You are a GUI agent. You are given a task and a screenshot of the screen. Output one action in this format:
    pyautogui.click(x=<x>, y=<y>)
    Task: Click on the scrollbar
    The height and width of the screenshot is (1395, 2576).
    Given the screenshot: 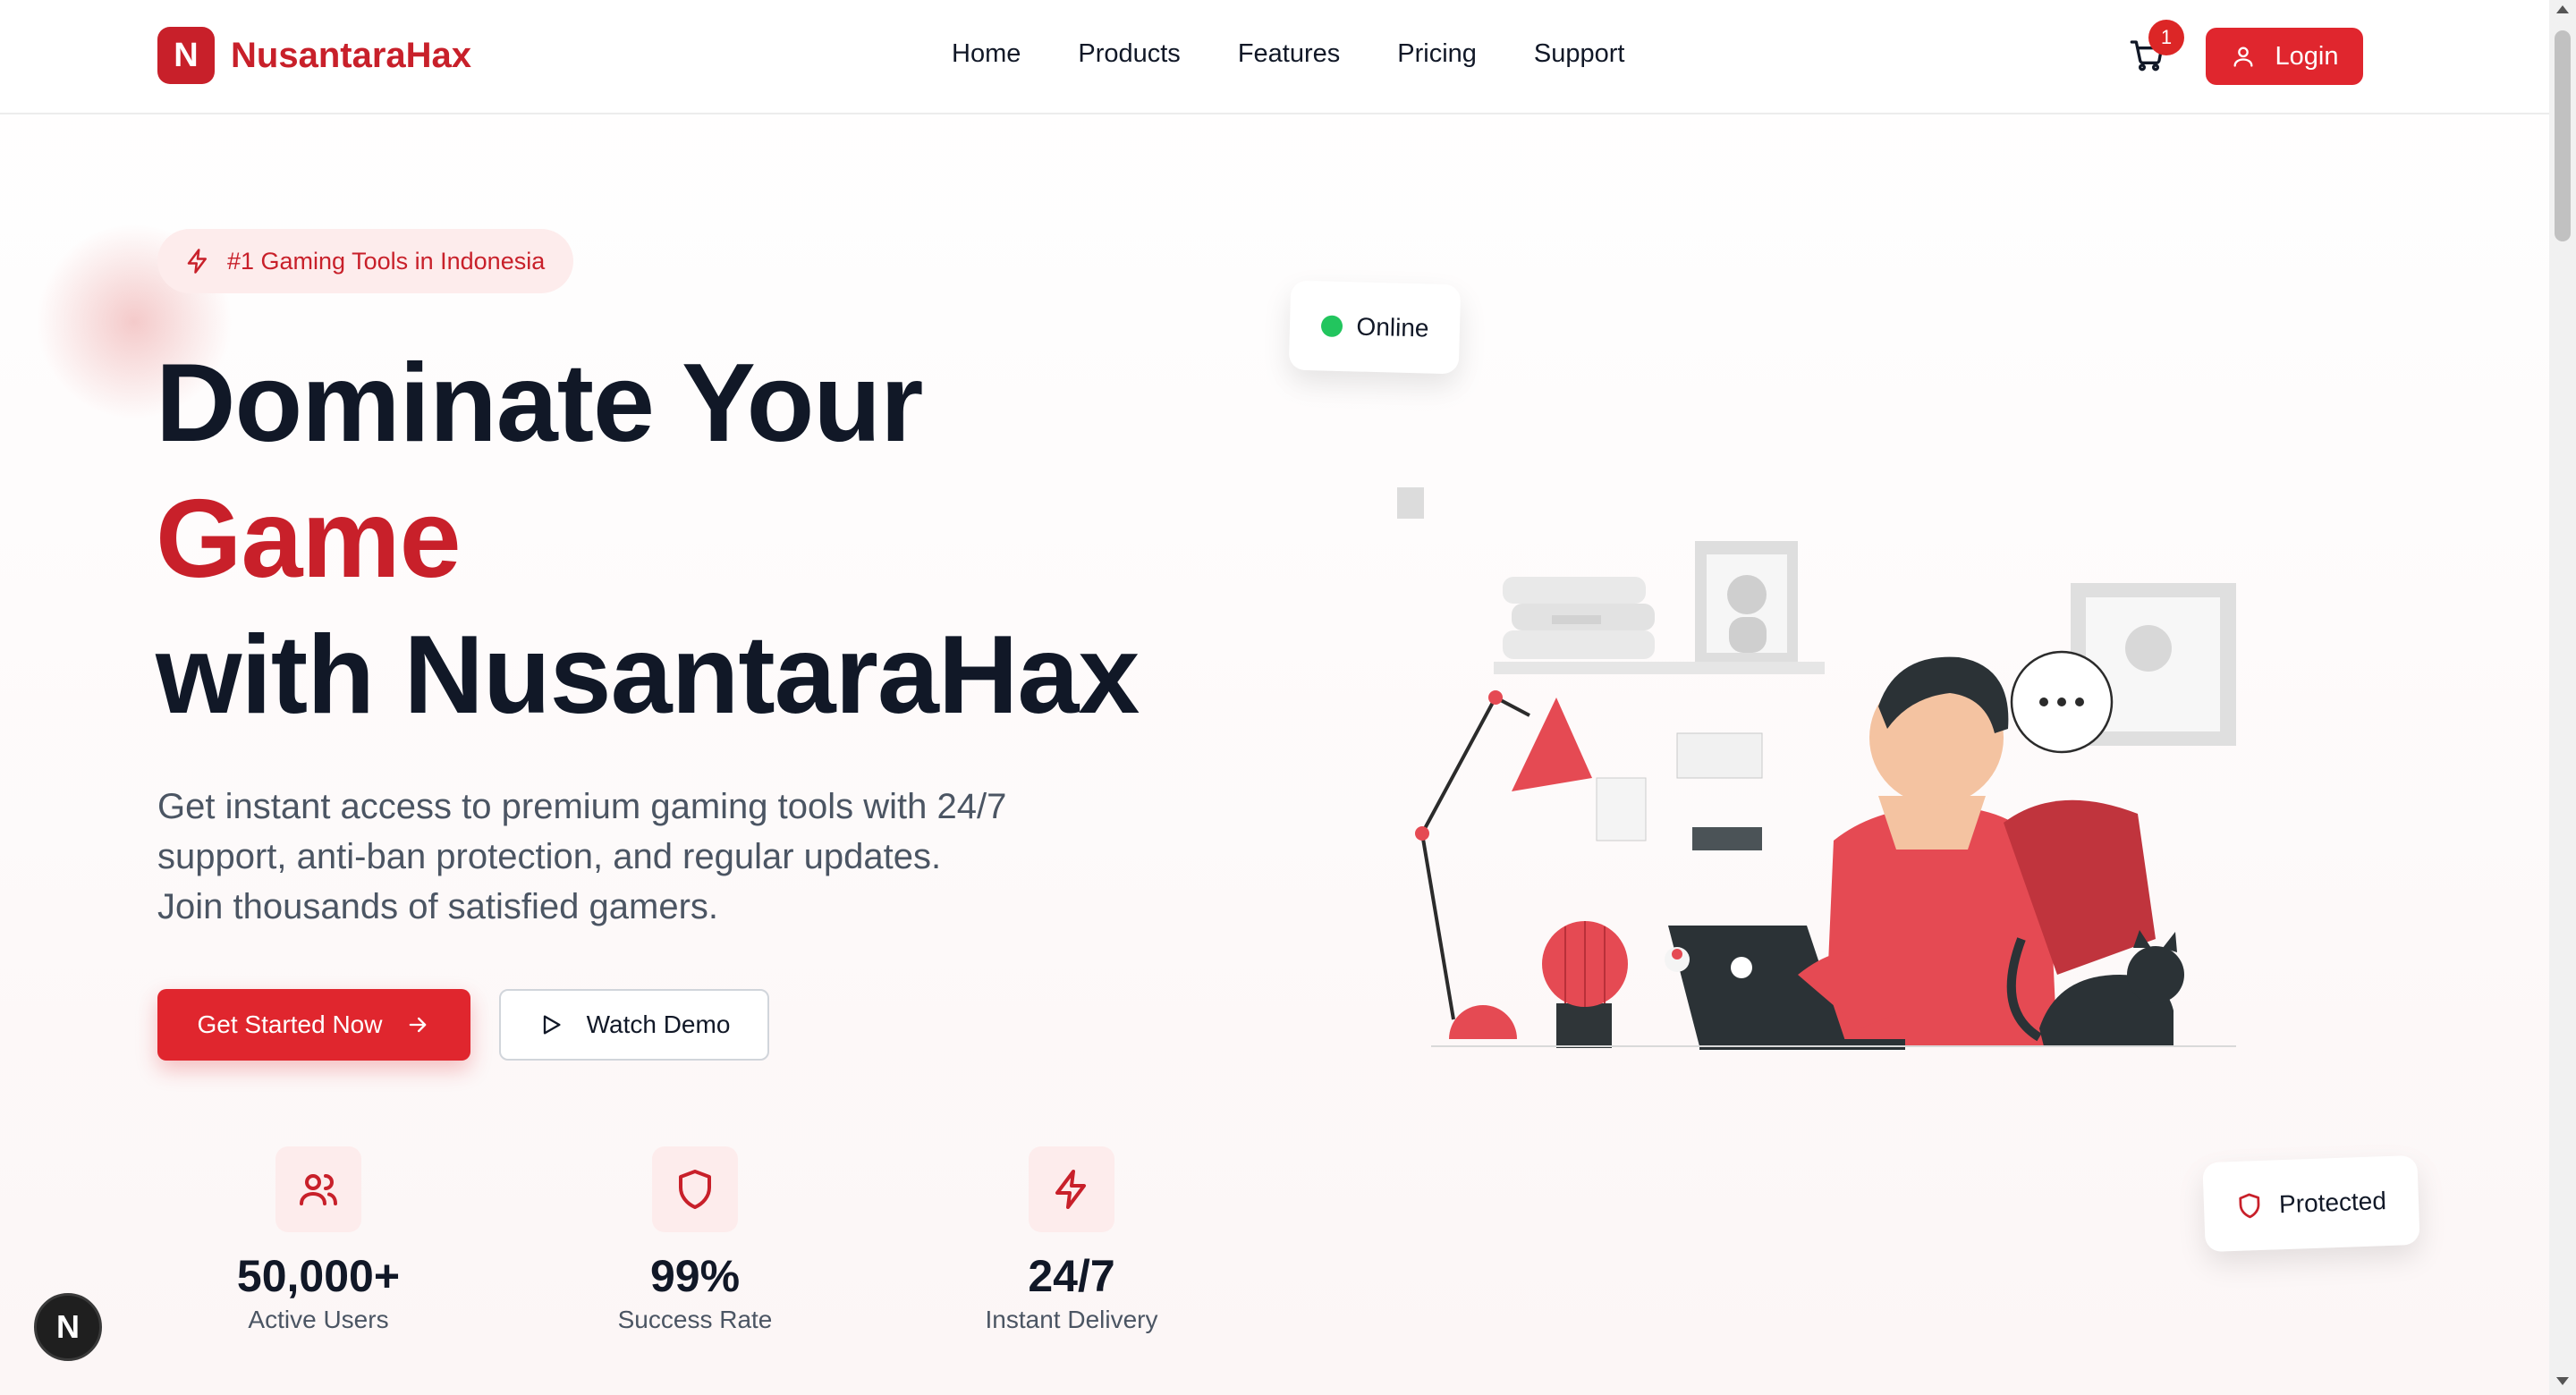 What is the action you would take?
    pyautogui.click(x=2562, y=697)
    